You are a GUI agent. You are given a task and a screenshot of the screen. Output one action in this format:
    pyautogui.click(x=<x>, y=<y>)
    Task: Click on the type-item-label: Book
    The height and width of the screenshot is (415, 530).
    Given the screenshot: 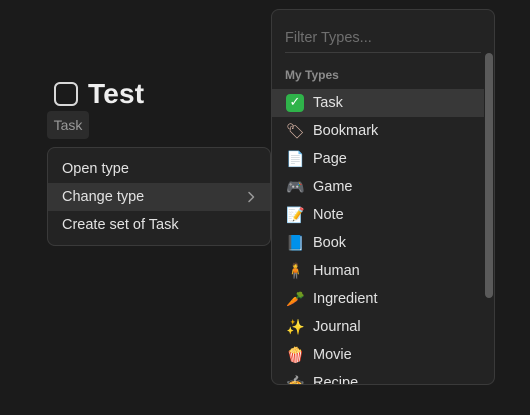 What is the action you would take?
    pyautogui.click(x=330, y=243)
    